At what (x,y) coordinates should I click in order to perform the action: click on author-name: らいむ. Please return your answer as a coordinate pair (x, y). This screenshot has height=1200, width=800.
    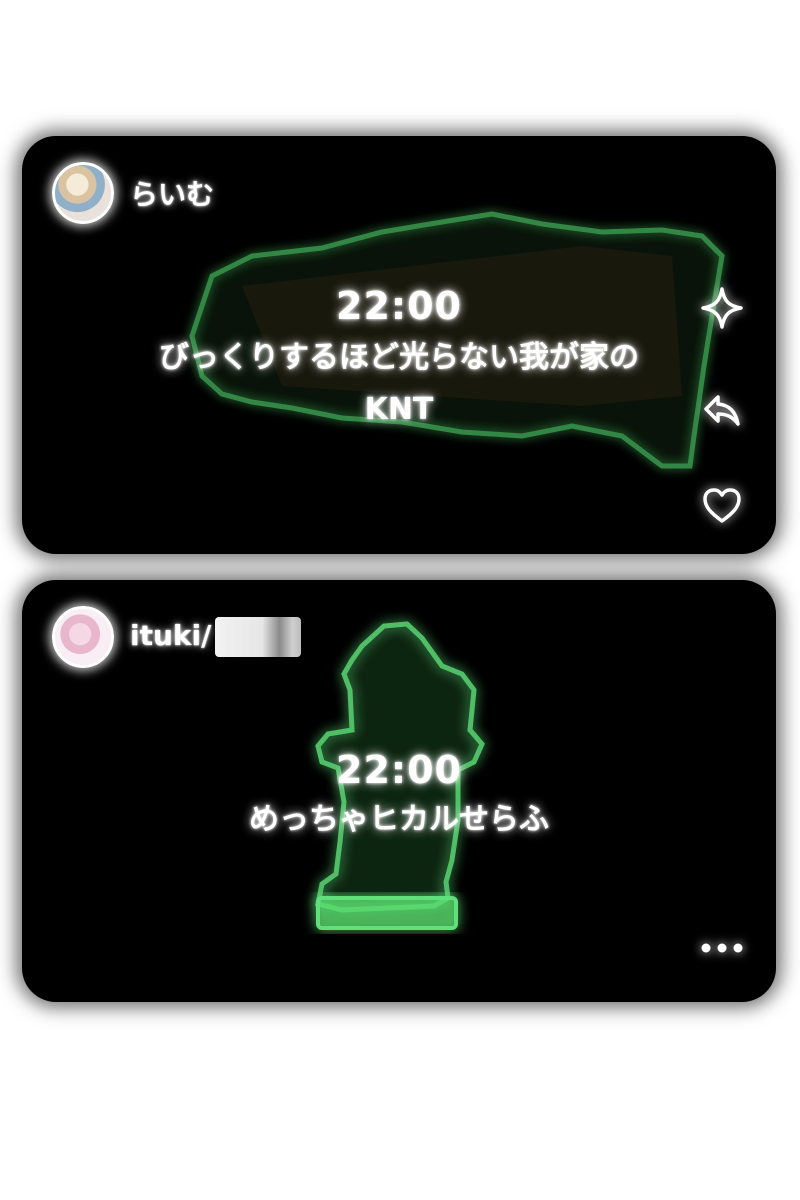
    Looking at the image, I should click on (172, 193).